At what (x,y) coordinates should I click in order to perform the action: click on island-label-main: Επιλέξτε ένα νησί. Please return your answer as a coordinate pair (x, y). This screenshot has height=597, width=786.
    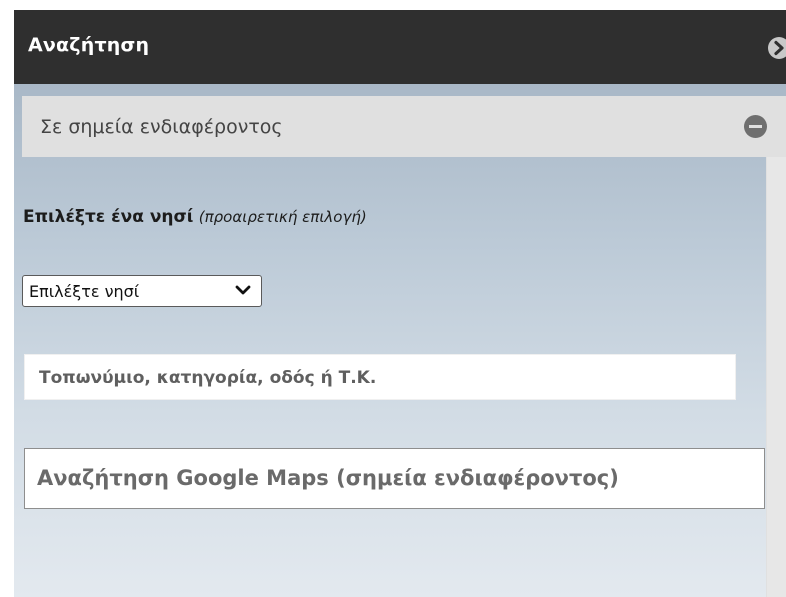
    Looking at the image, I should click on (108, 217).